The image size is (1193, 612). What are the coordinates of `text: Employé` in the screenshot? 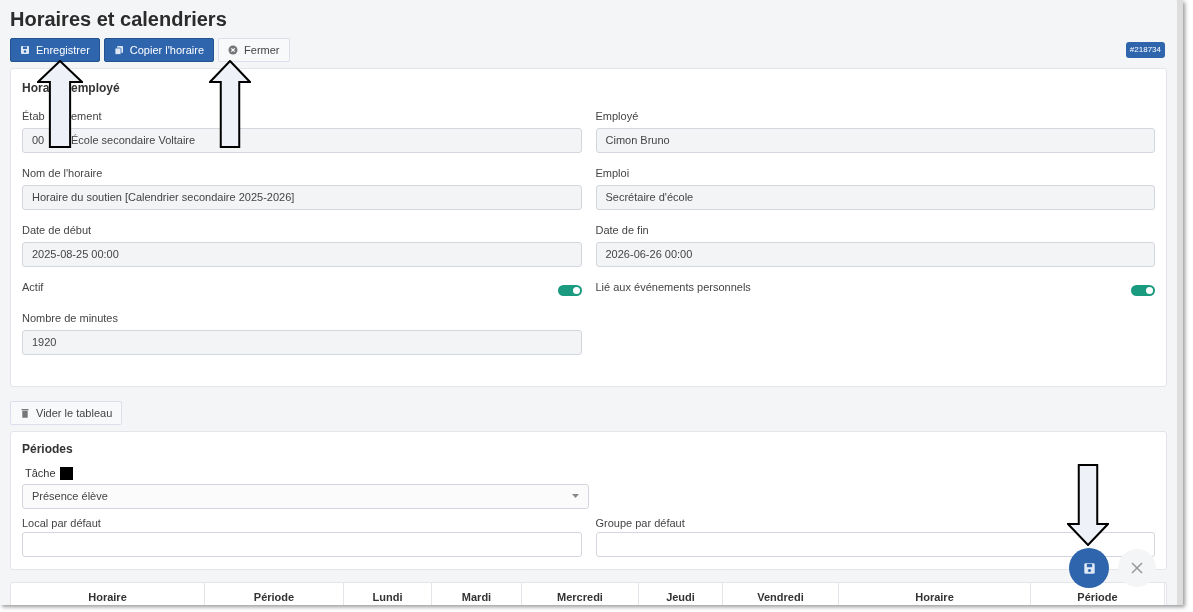 It's located at (617, 116).